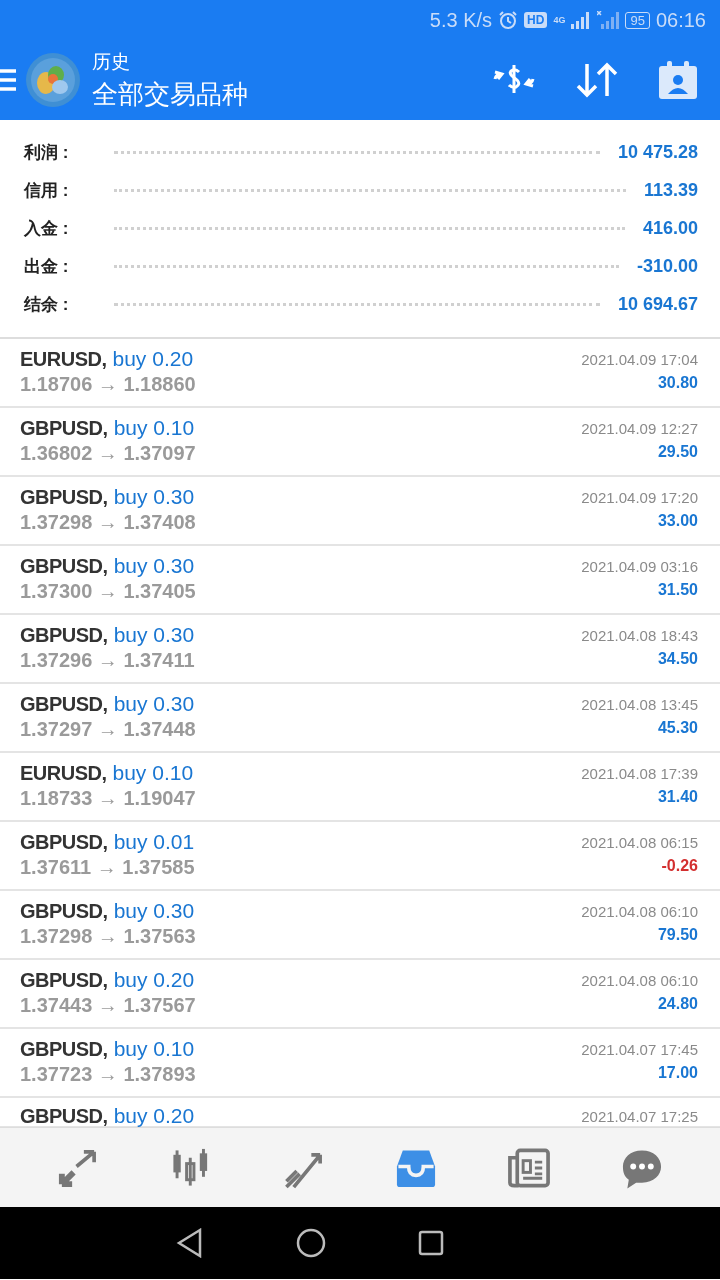  I want to click on summary-value: 416.00, so click(670, 228).